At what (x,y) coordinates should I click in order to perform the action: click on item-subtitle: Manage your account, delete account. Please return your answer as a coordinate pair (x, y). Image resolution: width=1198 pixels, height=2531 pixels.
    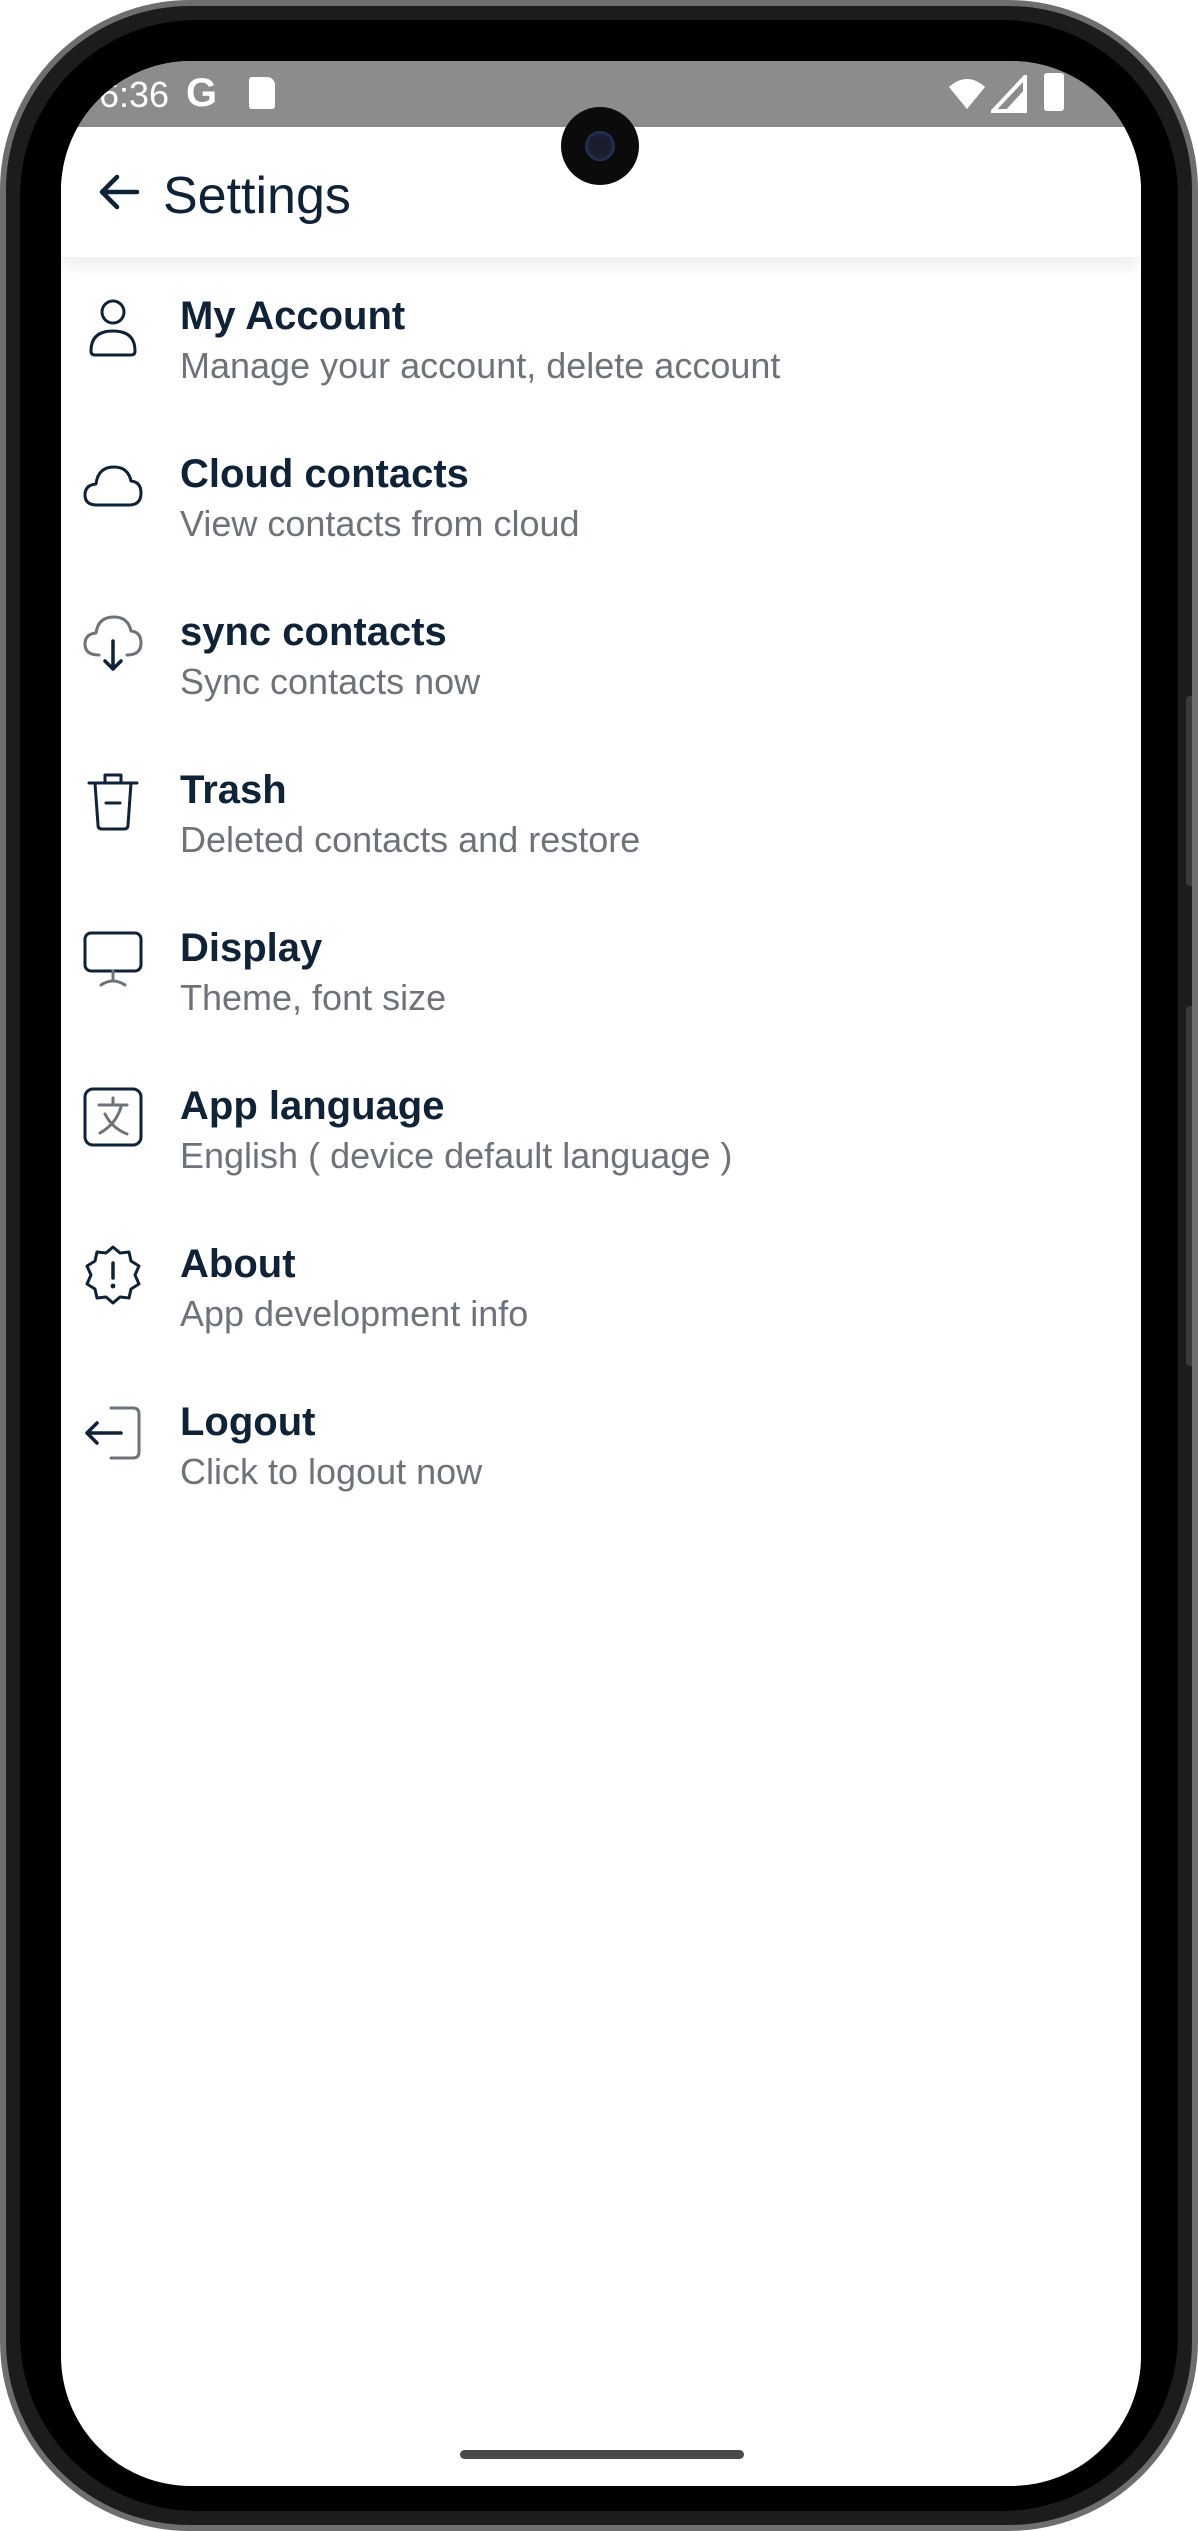
    Looking at the image, I should click on (480, 365).